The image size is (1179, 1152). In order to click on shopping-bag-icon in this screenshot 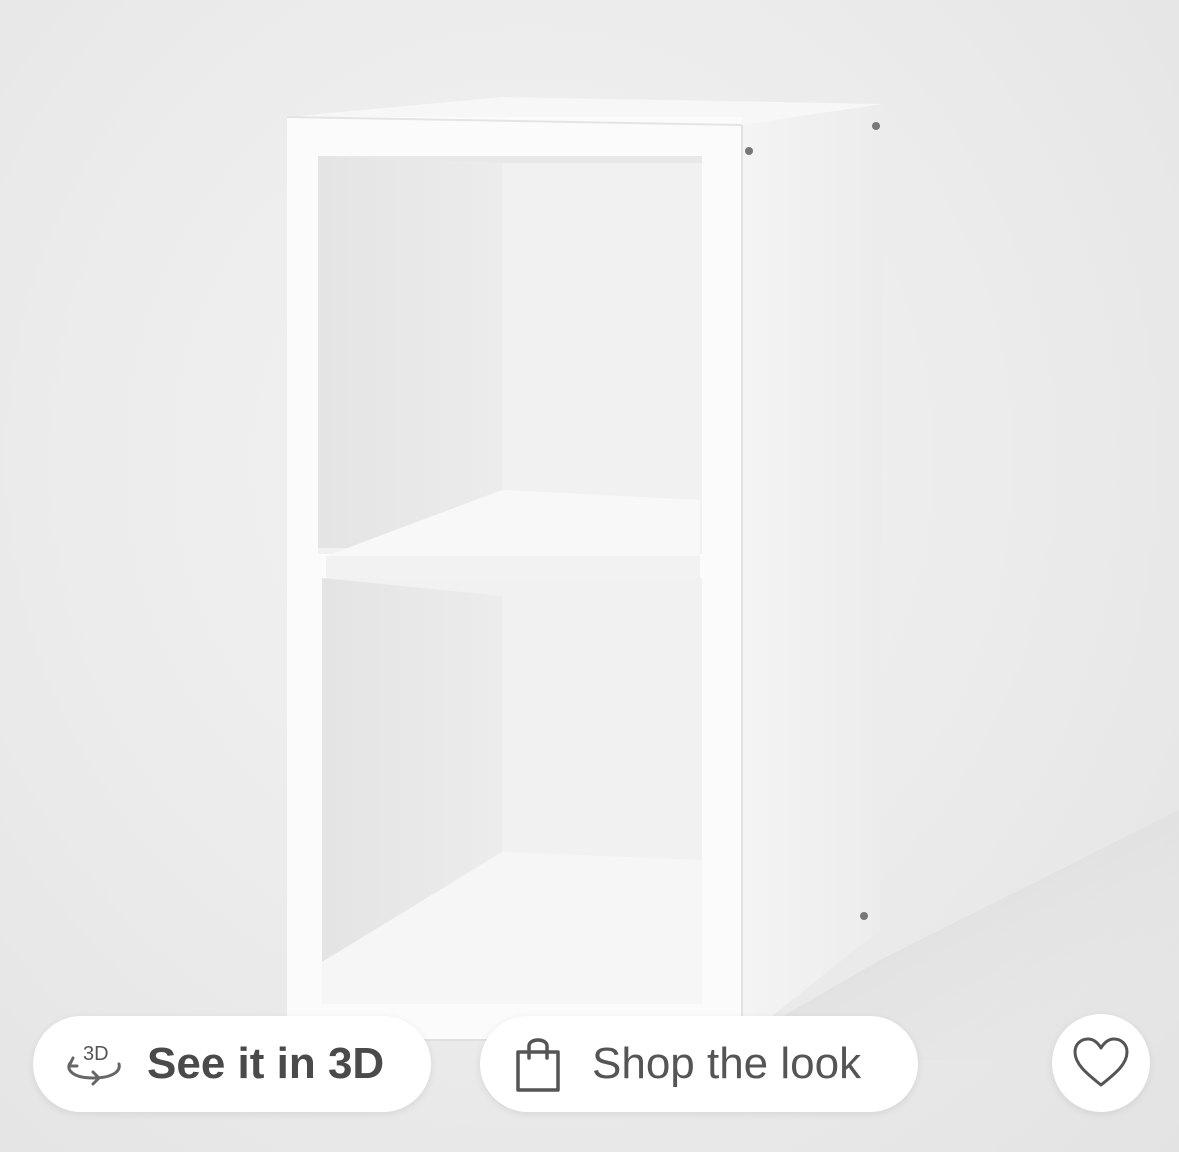, I will do `click(538, 1064)`.